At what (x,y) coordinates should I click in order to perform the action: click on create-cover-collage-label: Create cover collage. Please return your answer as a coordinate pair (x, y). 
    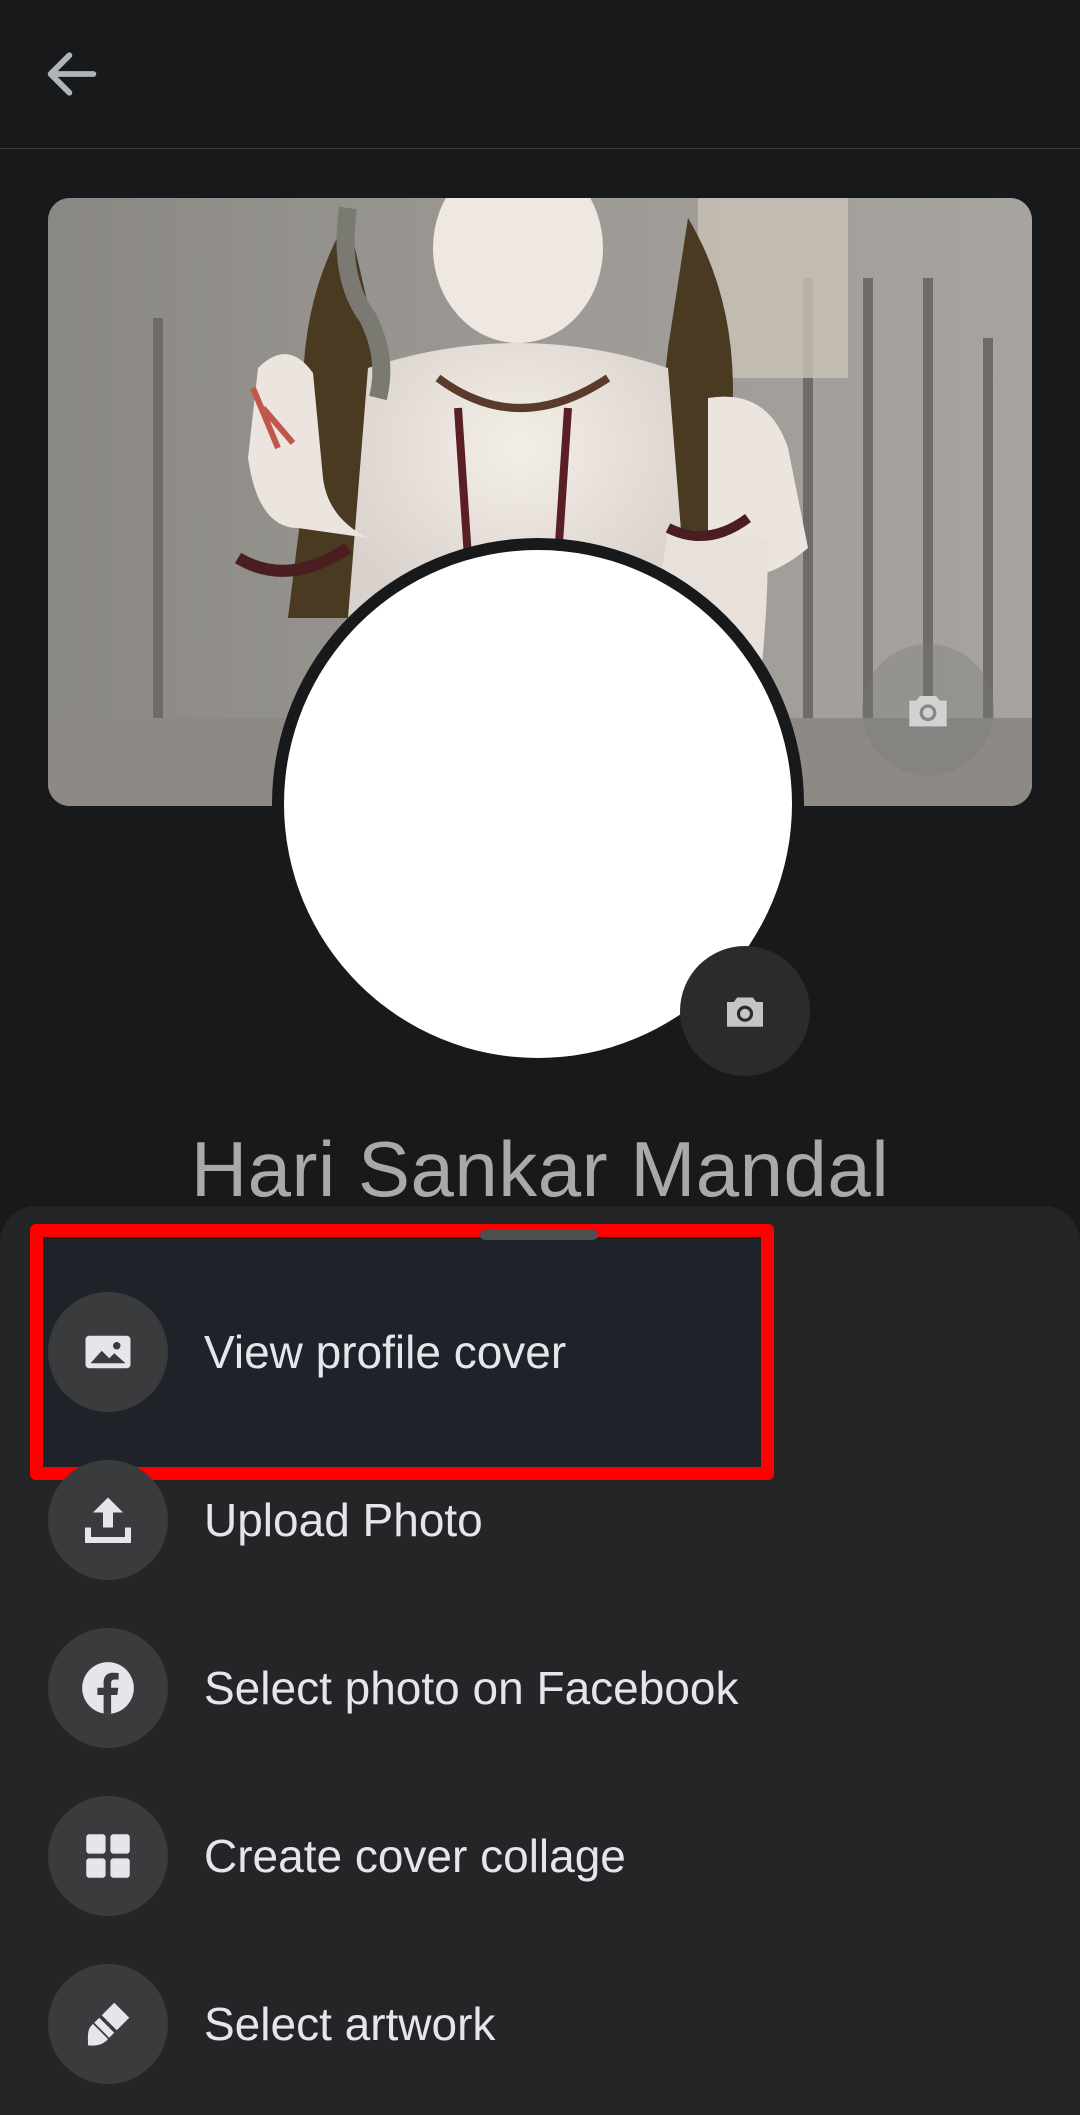
    Looking at the image, I should click on (415, 1856).